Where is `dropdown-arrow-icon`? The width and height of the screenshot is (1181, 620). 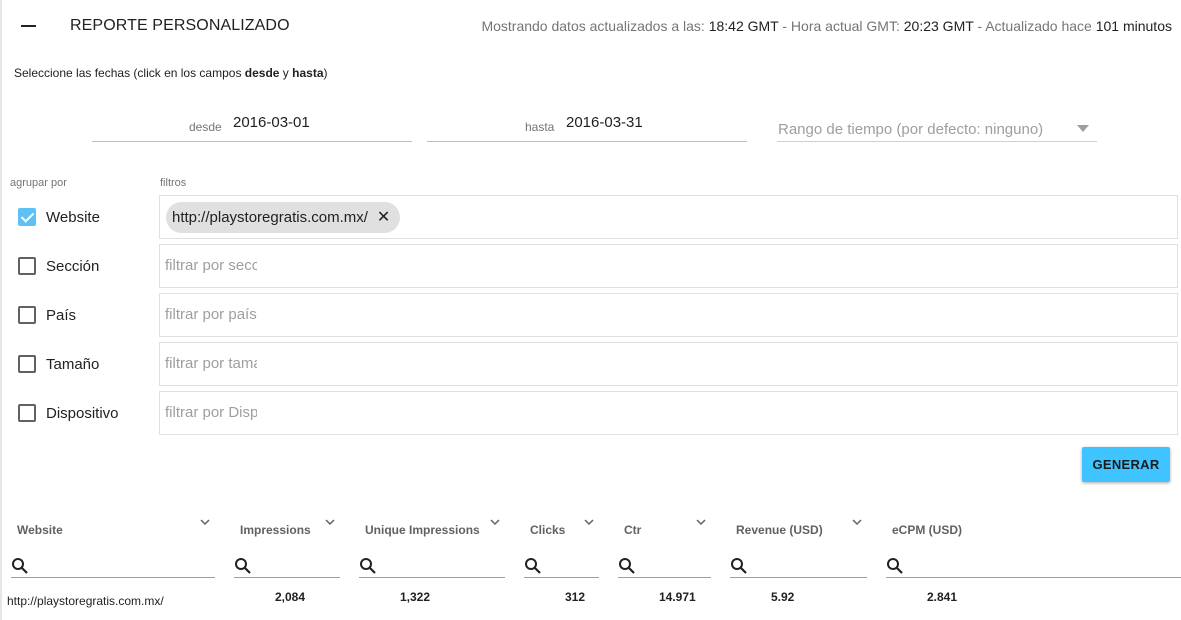
dropdown-arrow-icon is located at coordinates (1083, 128).